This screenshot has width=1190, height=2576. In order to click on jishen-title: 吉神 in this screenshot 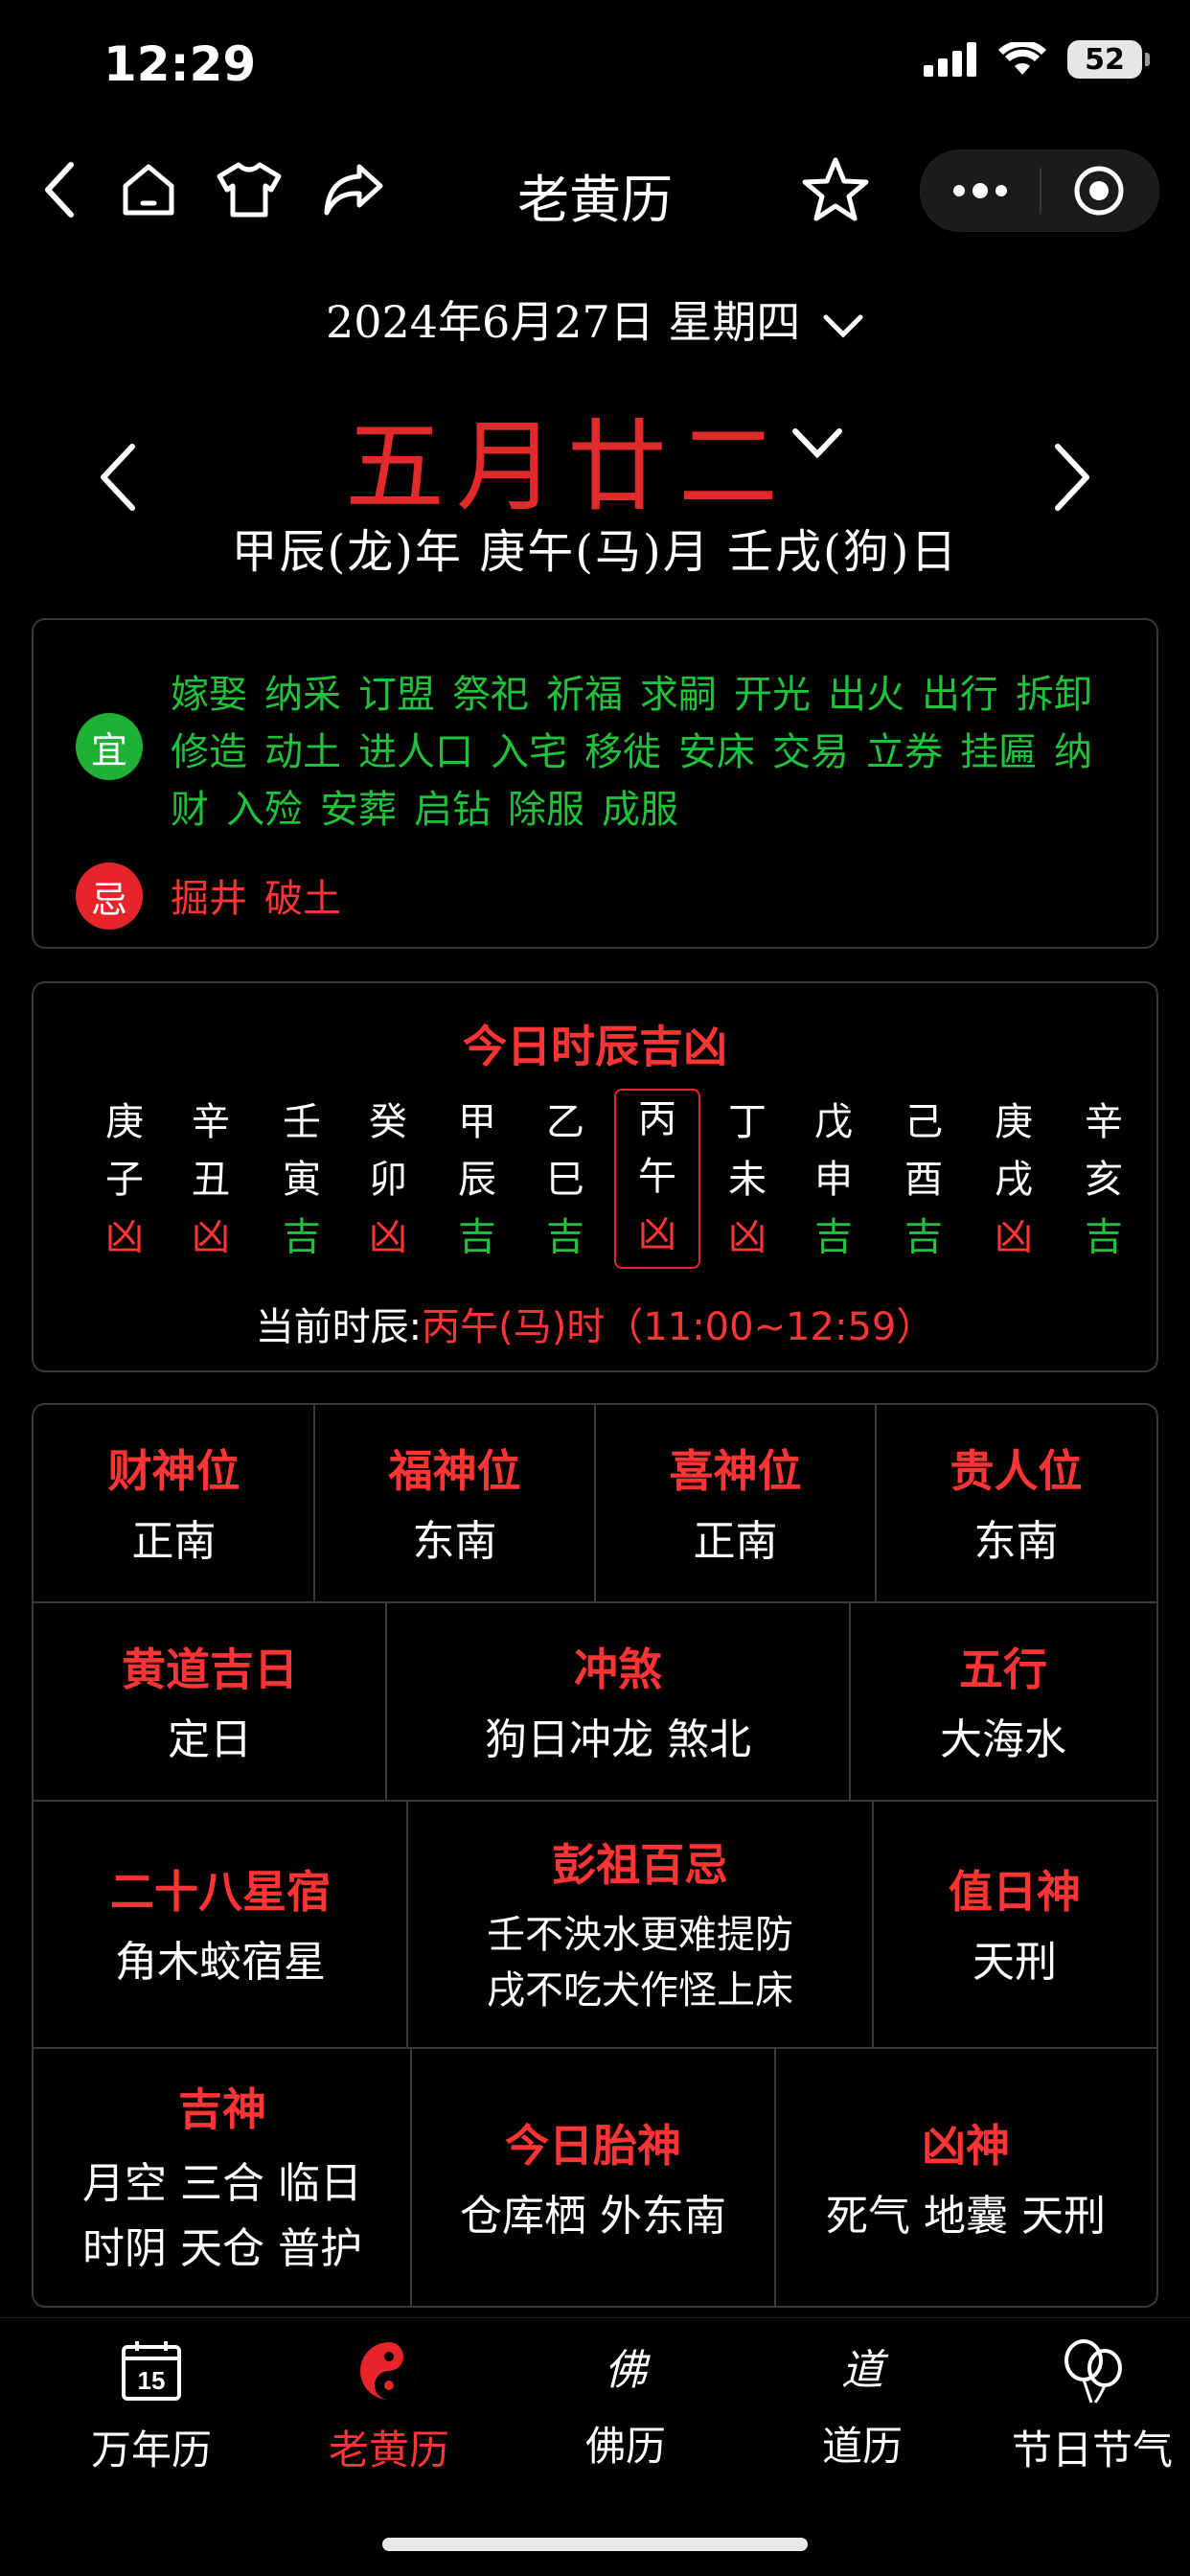, I will do `click(222, 2109)`.